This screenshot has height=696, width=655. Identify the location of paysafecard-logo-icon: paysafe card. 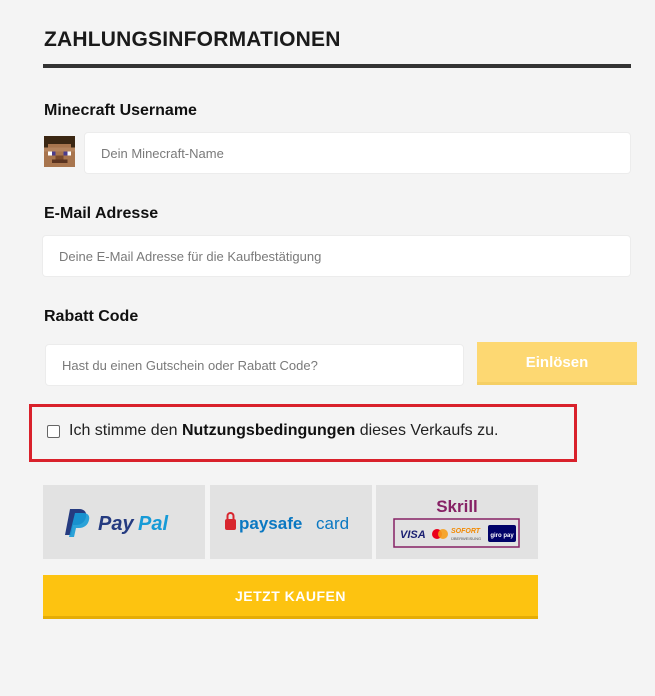
(287, 522).